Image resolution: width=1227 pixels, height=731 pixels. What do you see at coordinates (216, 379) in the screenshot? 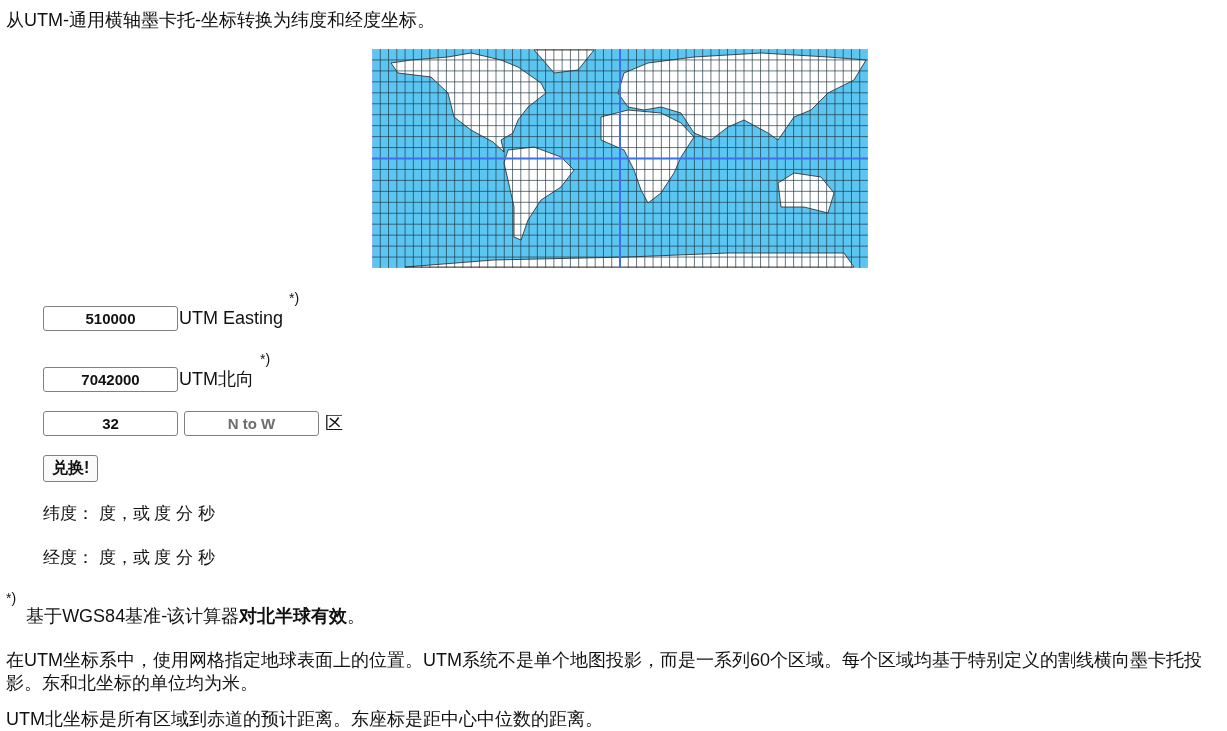
I see `field-label: UTM北向` at bounding box center [216, 379].